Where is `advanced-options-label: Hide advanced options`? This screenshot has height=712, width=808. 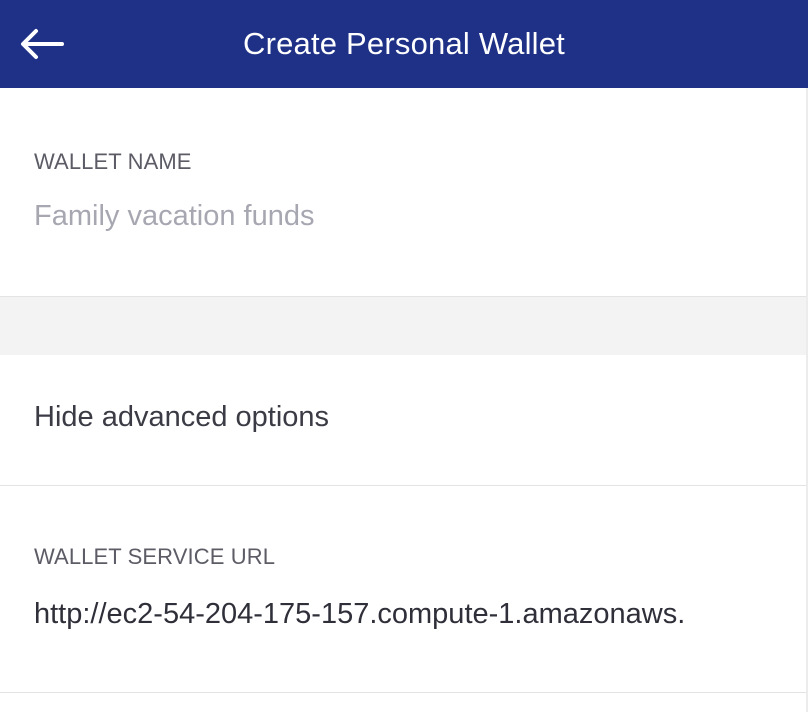 advanced-options-label: Hide advanced options is located at coordinates (182, 417).